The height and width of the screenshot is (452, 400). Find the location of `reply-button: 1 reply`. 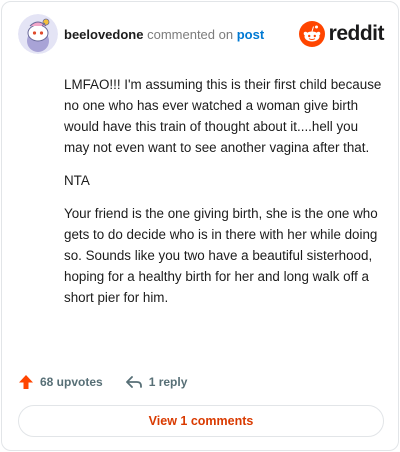

reply-button: 1 reply is located at coordinates (156, 382).